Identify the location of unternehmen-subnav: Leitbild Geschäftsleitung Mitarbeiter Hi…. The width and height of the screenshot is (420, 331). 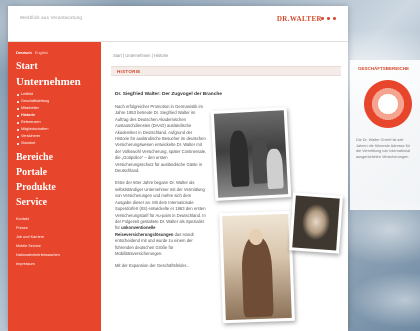
(58, 119).